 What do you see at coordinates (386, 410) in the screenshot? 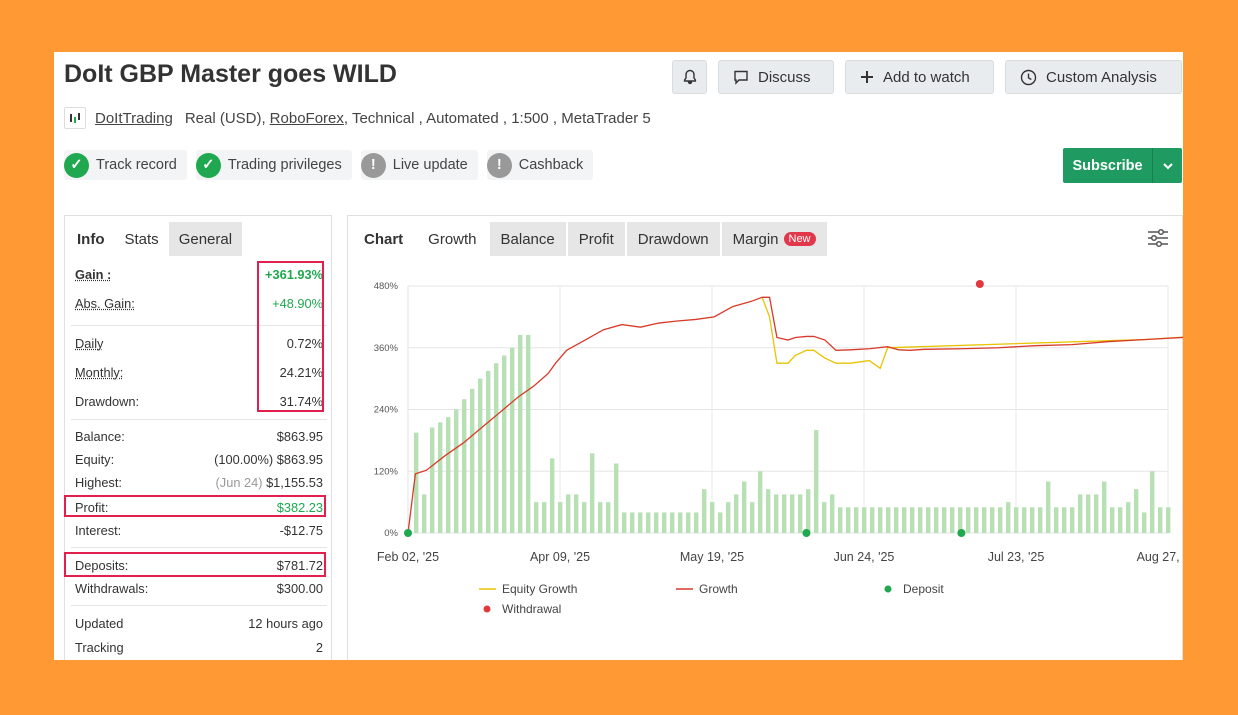
I see `y-tick-label: 240%` at bounding box center [386, 410].